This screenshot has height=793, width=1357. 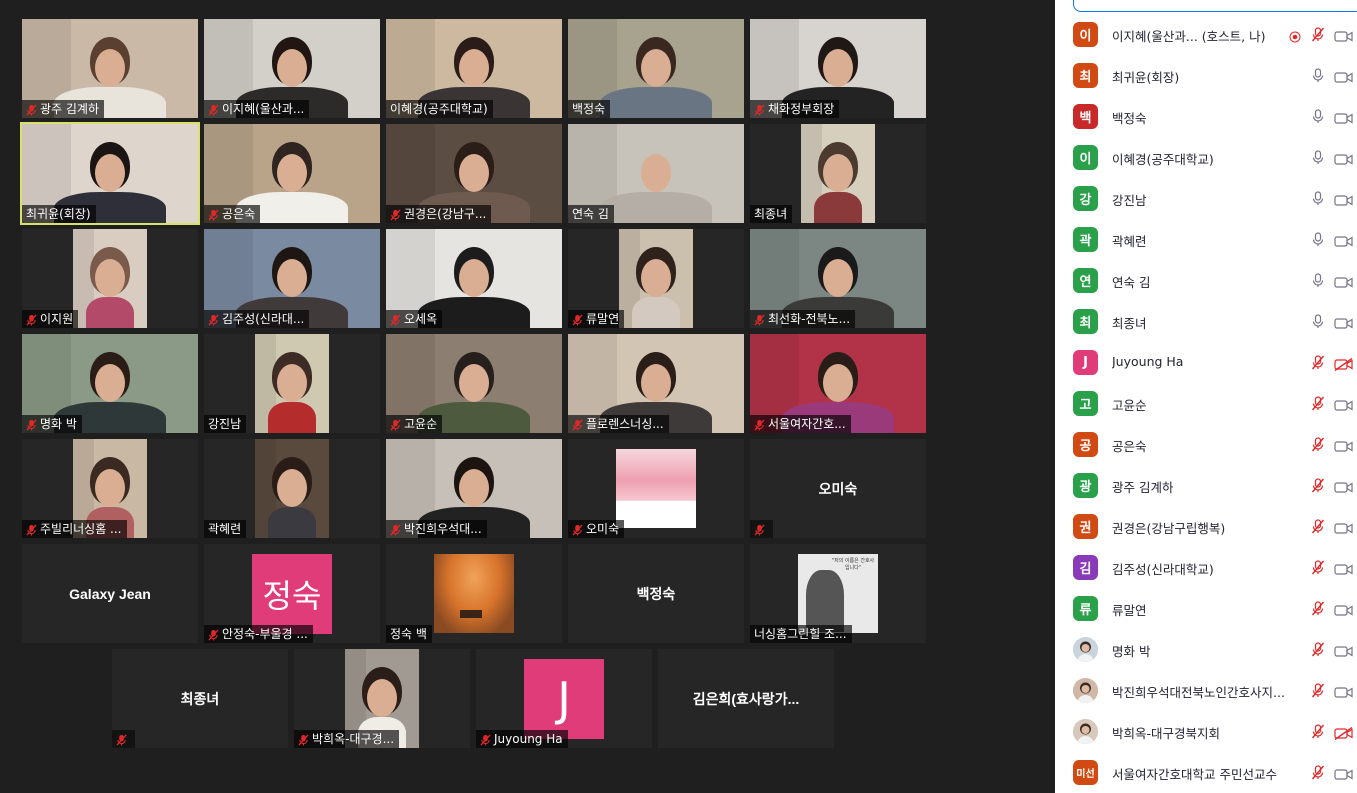 I want to click on video-tile: 이혜경(공주대학교), so click(x=474, y=68).